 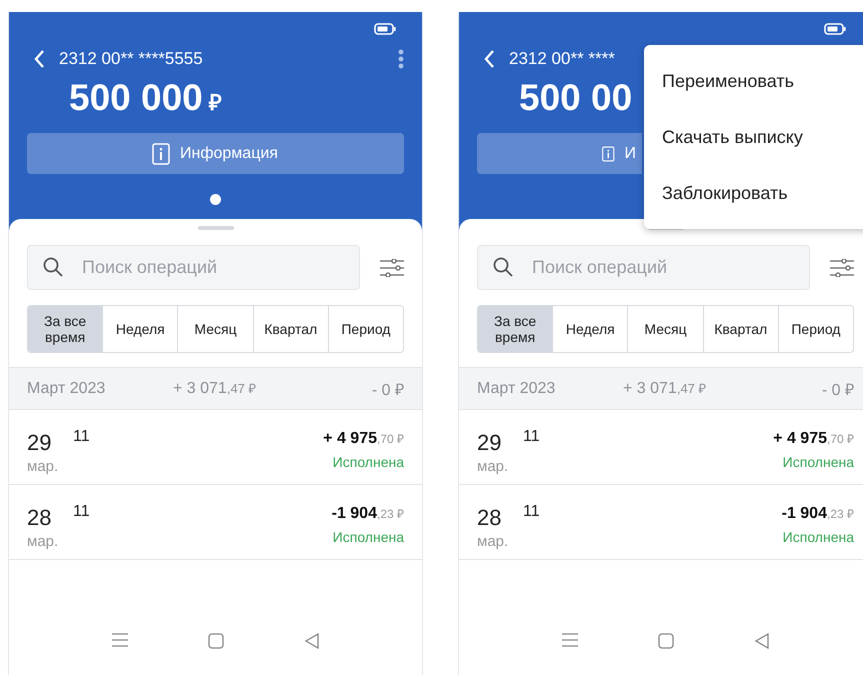 I want to click on more-icon, so click(x=401, y=59).